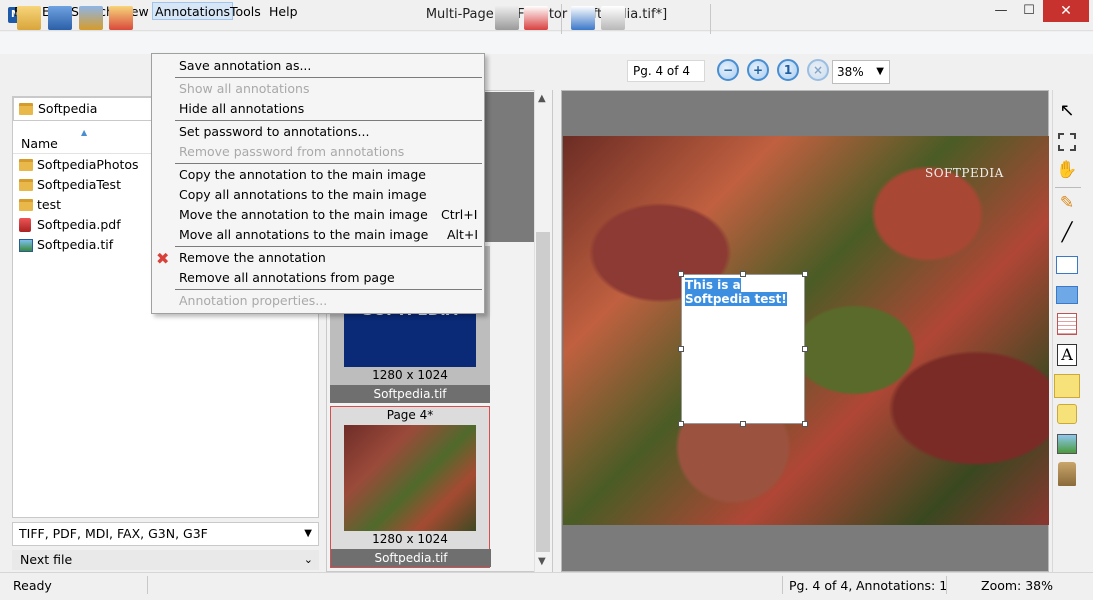 This screenshot has width=1093, height=600. What do you see at coordinates (964, 173) in the screenshot?
I see `image-watermark: SOFTPEDIA` at bounding box center [964, 173].